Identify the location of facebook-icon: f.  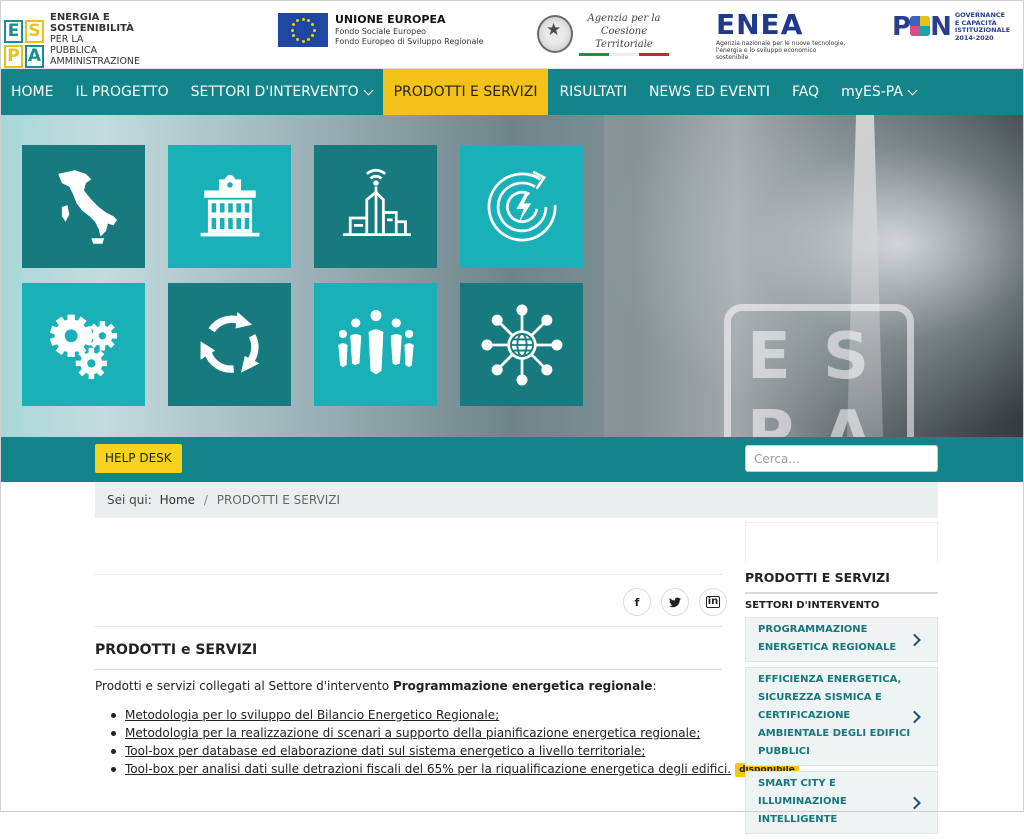
(637, 602).